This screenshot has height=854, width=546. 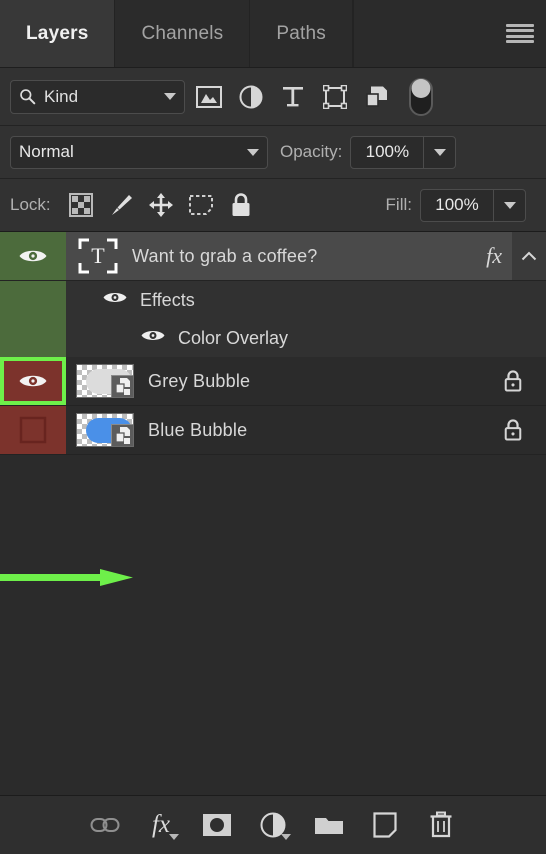 I want to click on lock-nesting-icon, so click(x=201, y=205).